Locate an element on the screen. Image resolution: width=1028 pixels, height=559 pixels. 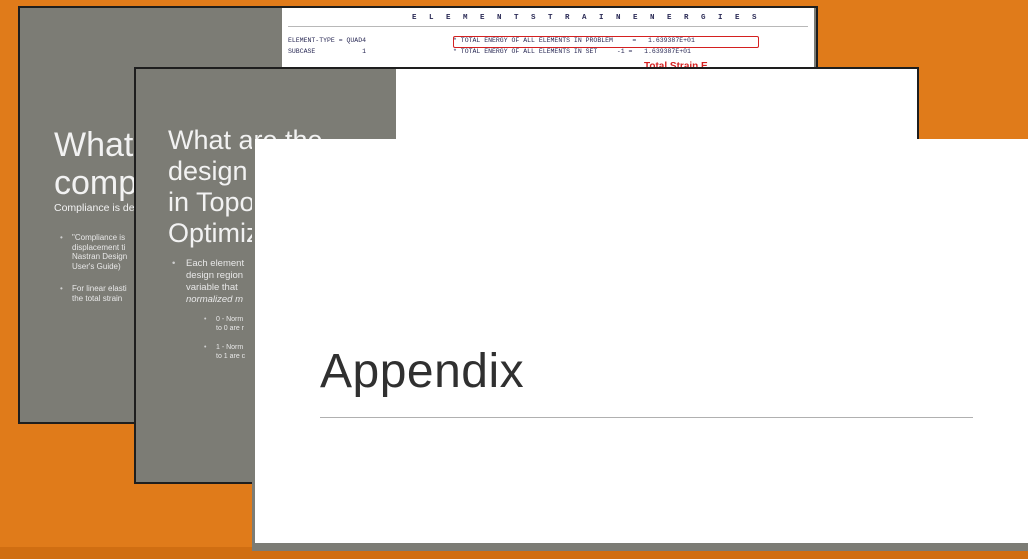
section-title: Appendix is located at coordinates (422, 371).